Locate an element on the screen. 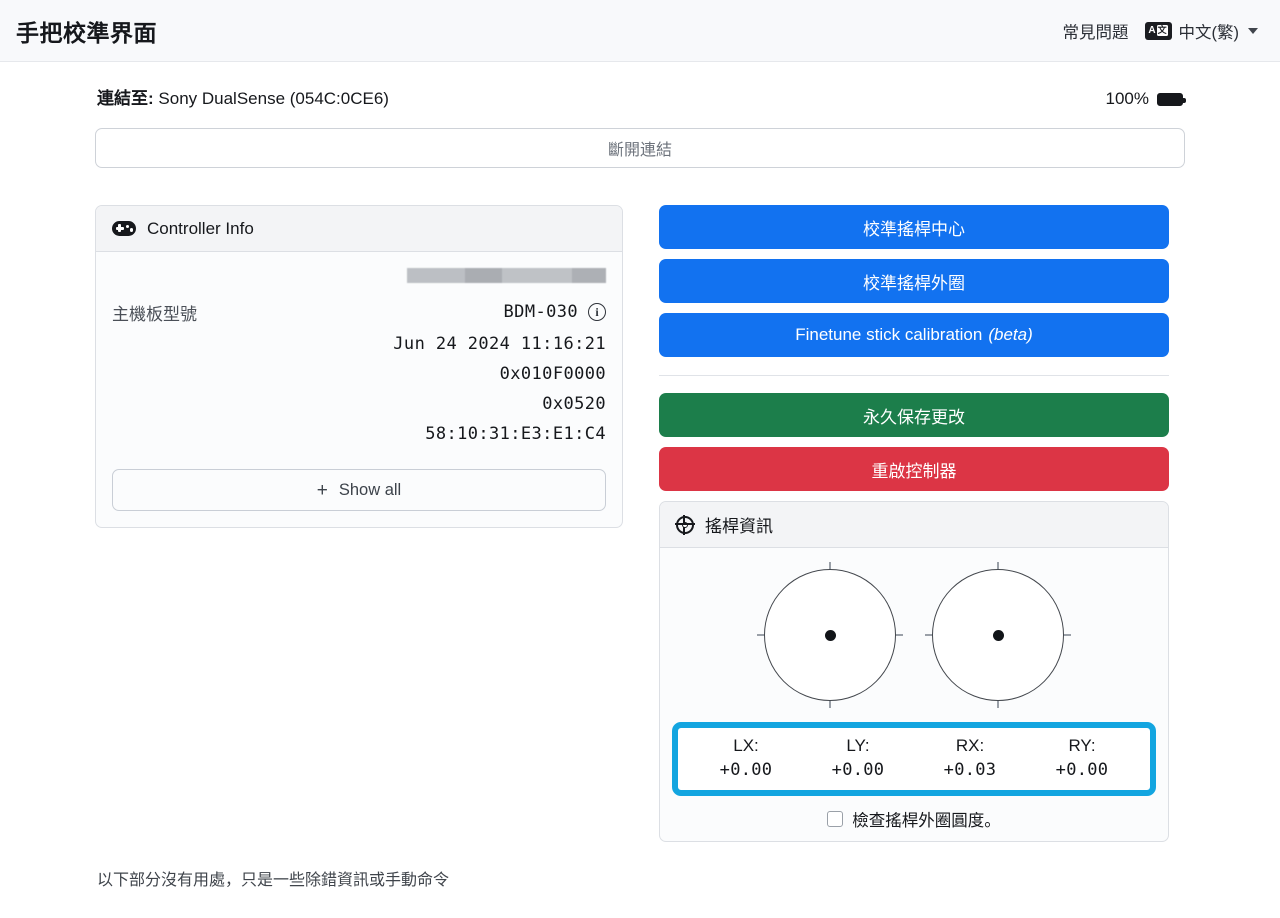  stick-info-card-header: 搖桿資訊 is located at coordinates (914, 525).